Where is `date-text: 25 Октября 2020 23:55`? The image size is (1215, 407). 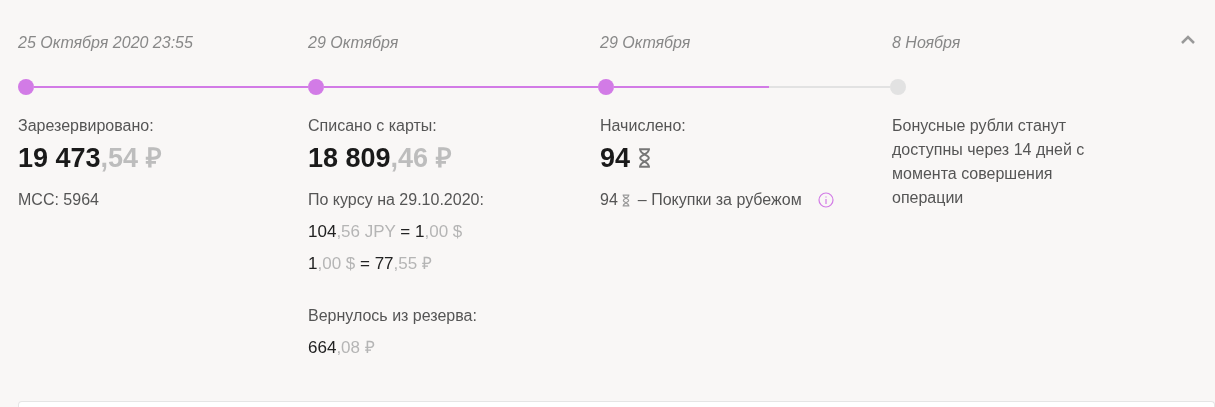 date-text: 25 Октября 2020 23:55 is located at coordinates (105, 43).